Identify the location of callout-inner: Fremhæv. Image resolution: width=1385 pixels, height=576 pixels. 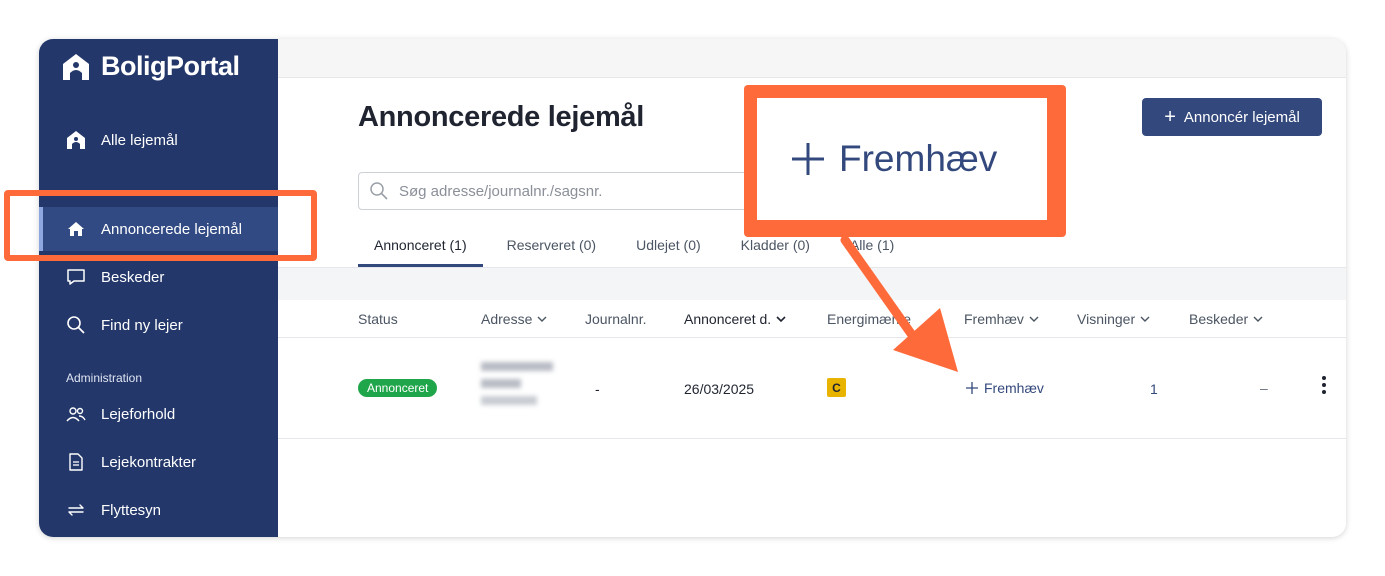
(902, 159).